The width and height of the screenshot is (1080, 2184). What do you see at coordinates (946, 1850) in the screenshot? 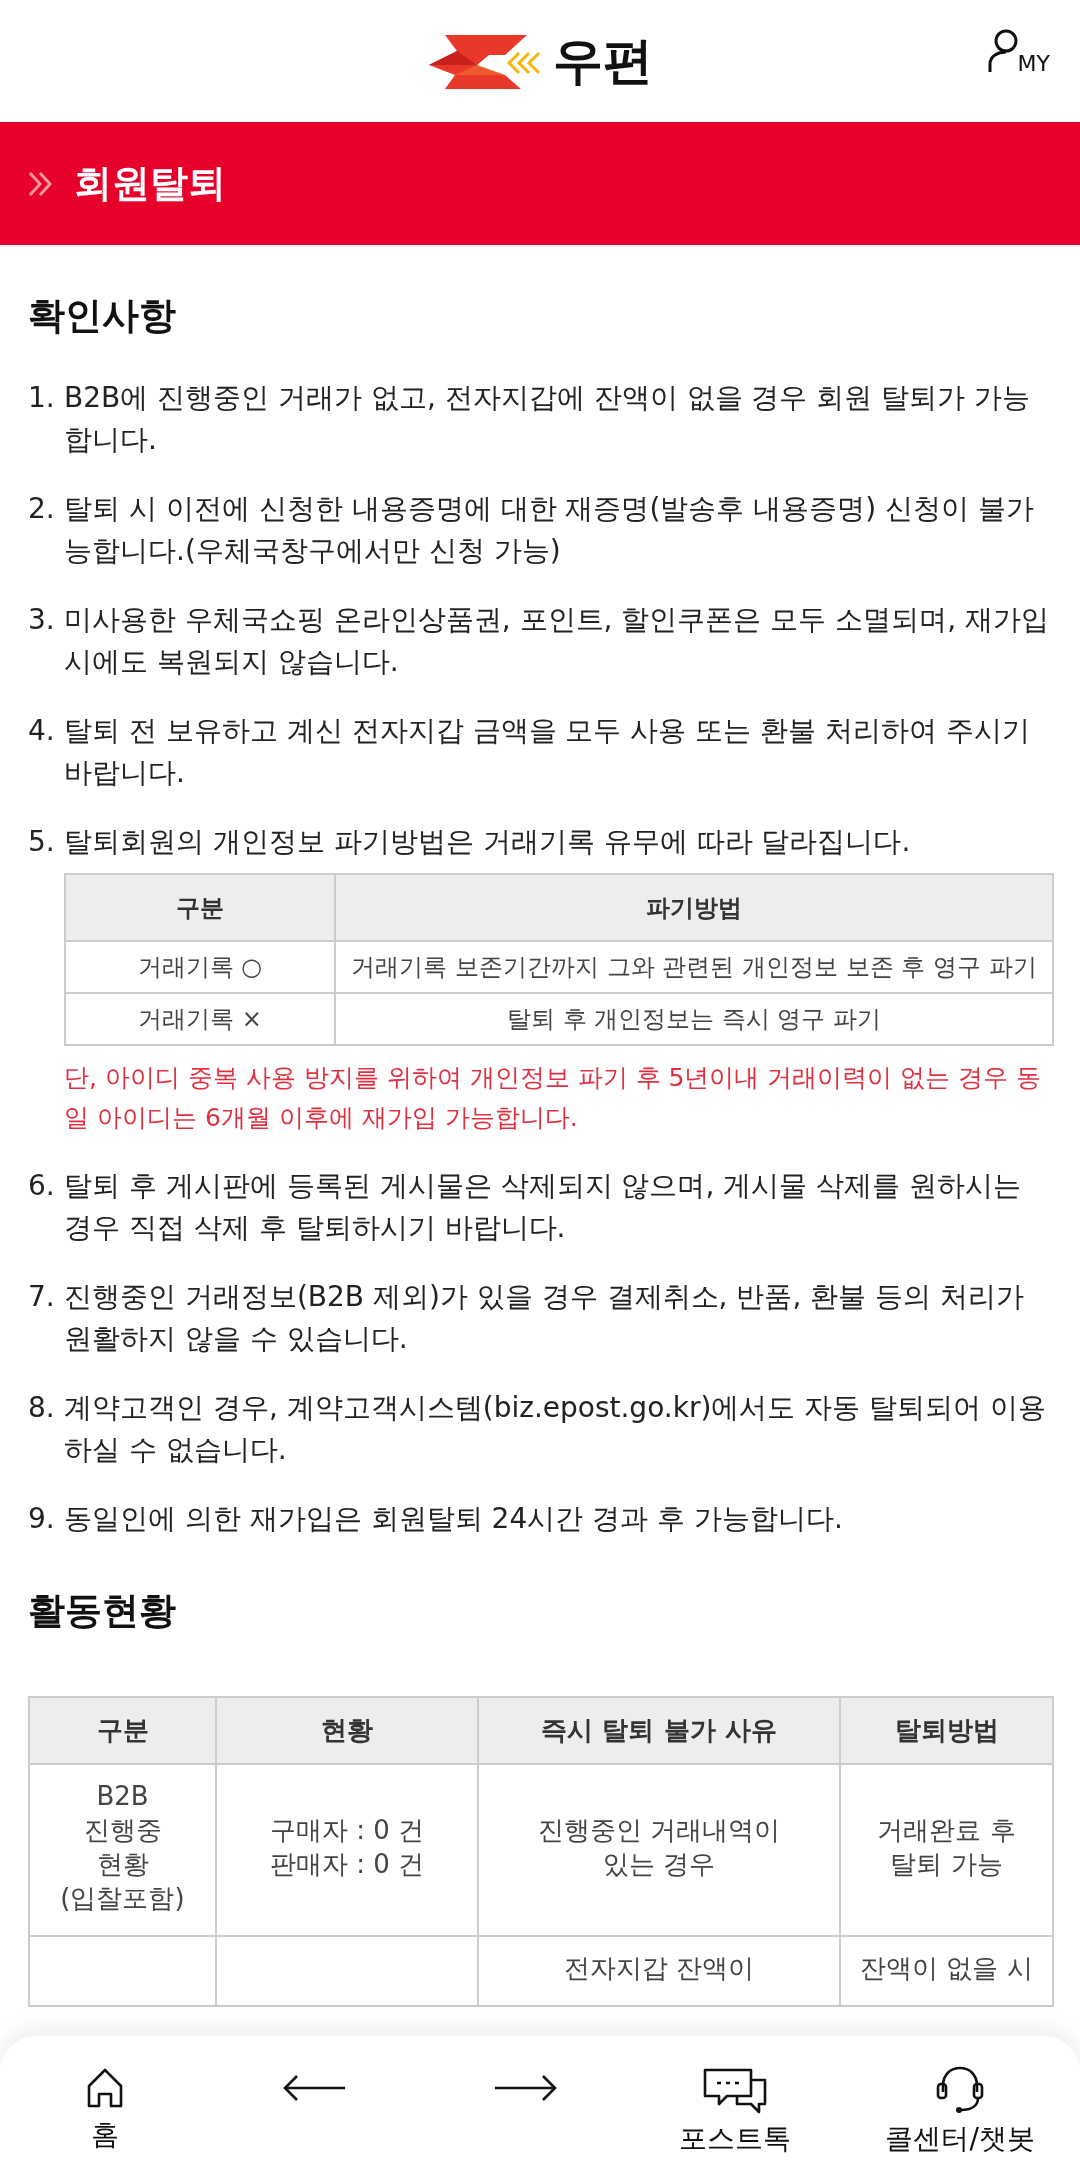
I see `table-cell: 거래완료 후 탈퇴 가능` at bounding box center [946, 1850].